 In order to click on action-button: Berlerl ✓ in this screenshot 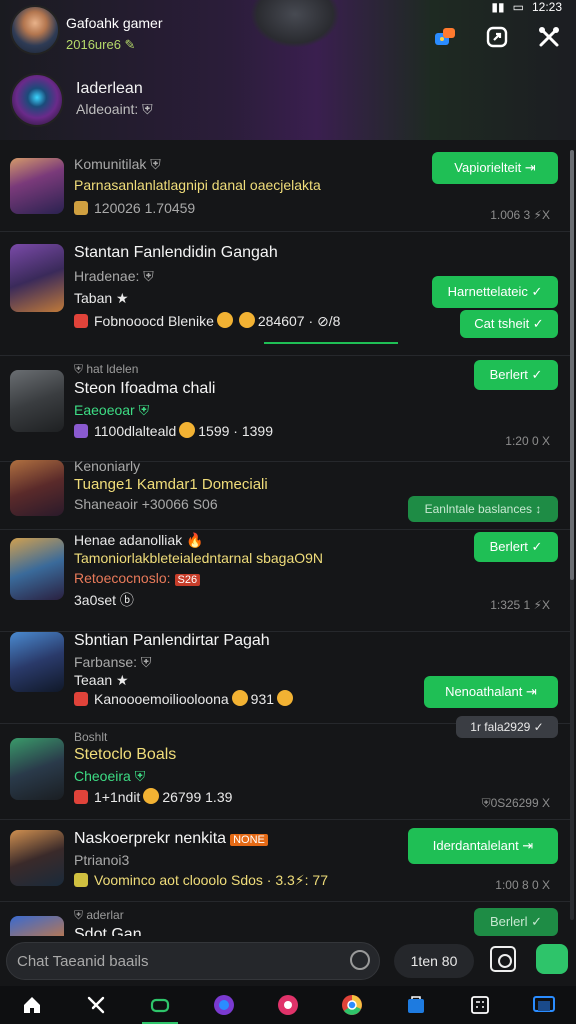, I will do `click(516, 922)`.